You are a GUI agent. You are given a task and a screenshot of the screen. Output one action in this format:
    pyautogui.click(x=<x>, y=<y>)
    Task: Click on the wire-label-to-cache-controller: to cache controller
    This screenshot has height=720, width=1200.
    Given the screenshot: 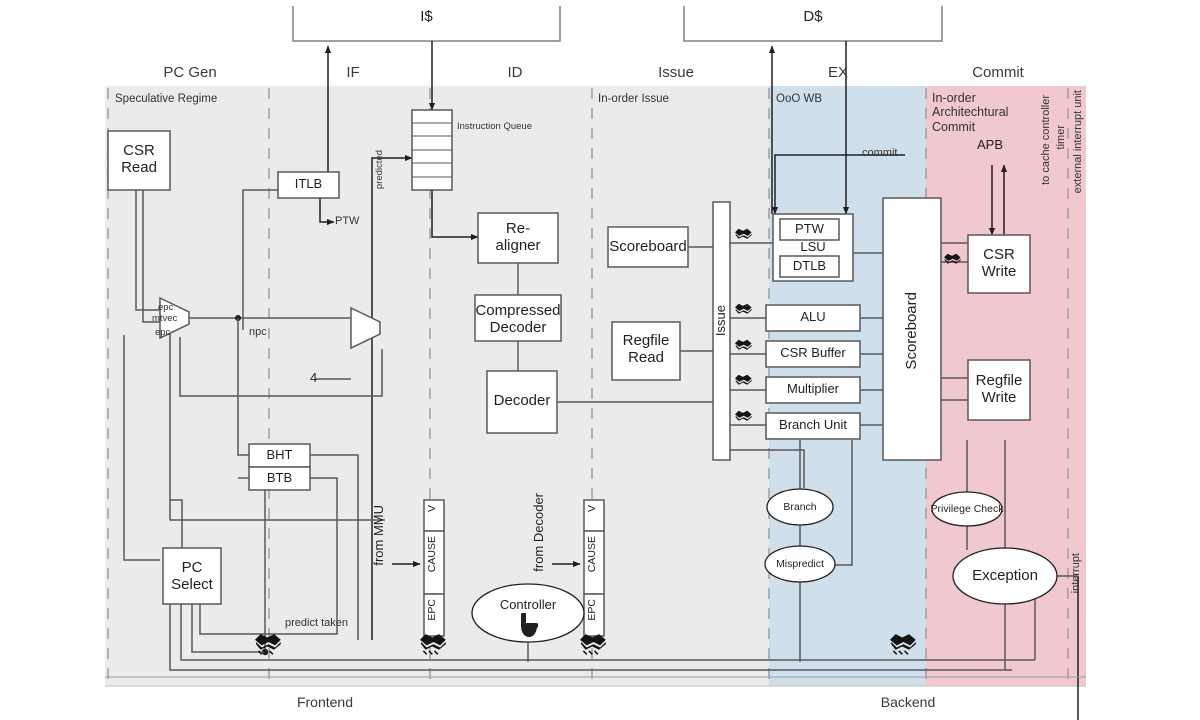 What is the action you would take?
    pyautogui.click(x=1046, y=140)
    